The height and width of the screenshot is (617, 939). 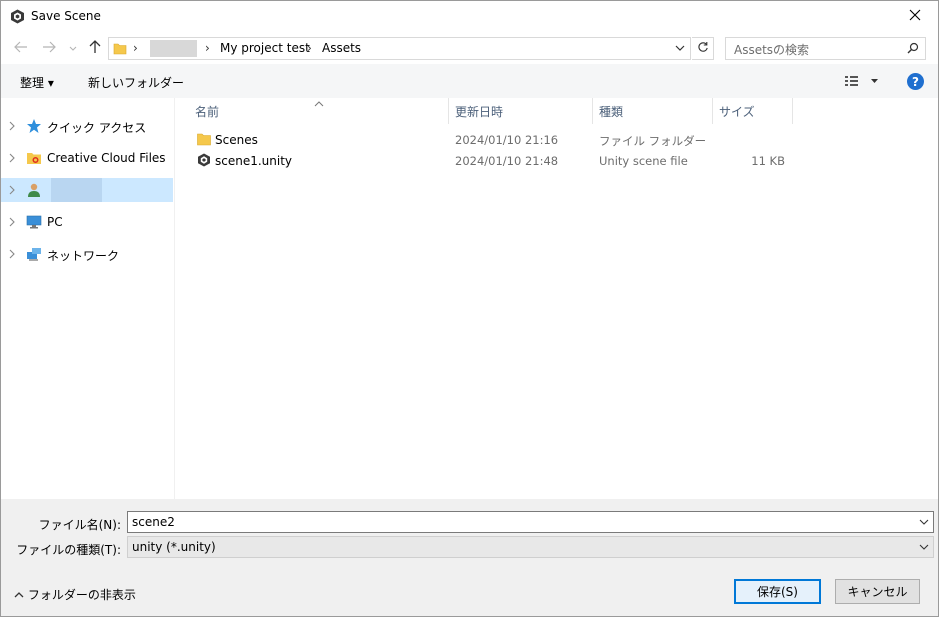 What do you see at coordinates (611, 111) in the screenshot?
I see `column-header-type: 種類` at bounding box center [611, 111].